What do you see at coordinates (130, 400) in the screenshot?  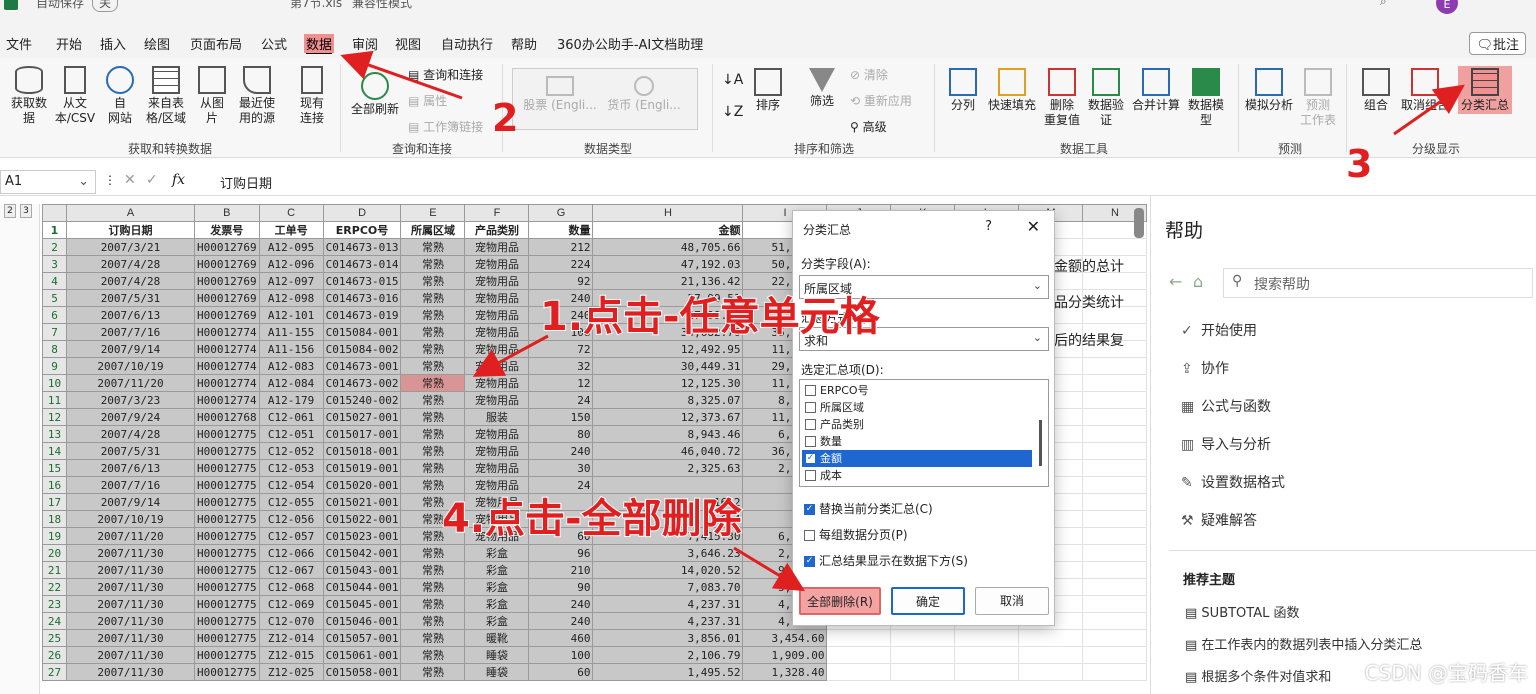 I see `cell: 2007/3/23` at bounding box center [130, 400].